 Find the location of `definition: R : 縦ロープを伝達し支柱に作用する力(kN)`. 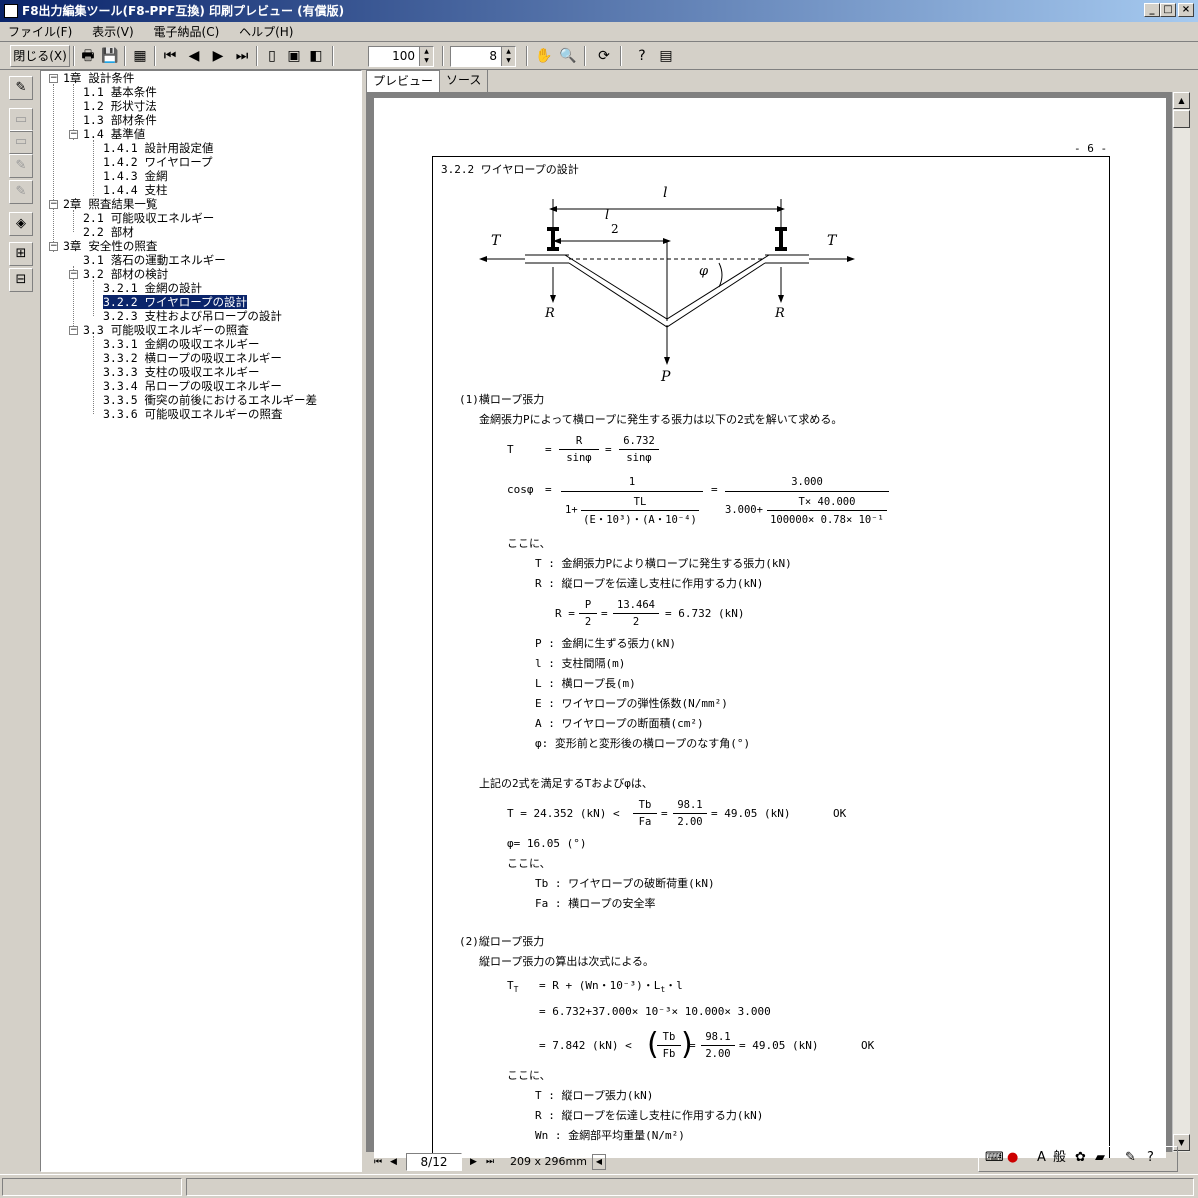

definition: R : 縦ロープを伝達し支柱に作用する力(kN) is located at coordinates (649, 583).